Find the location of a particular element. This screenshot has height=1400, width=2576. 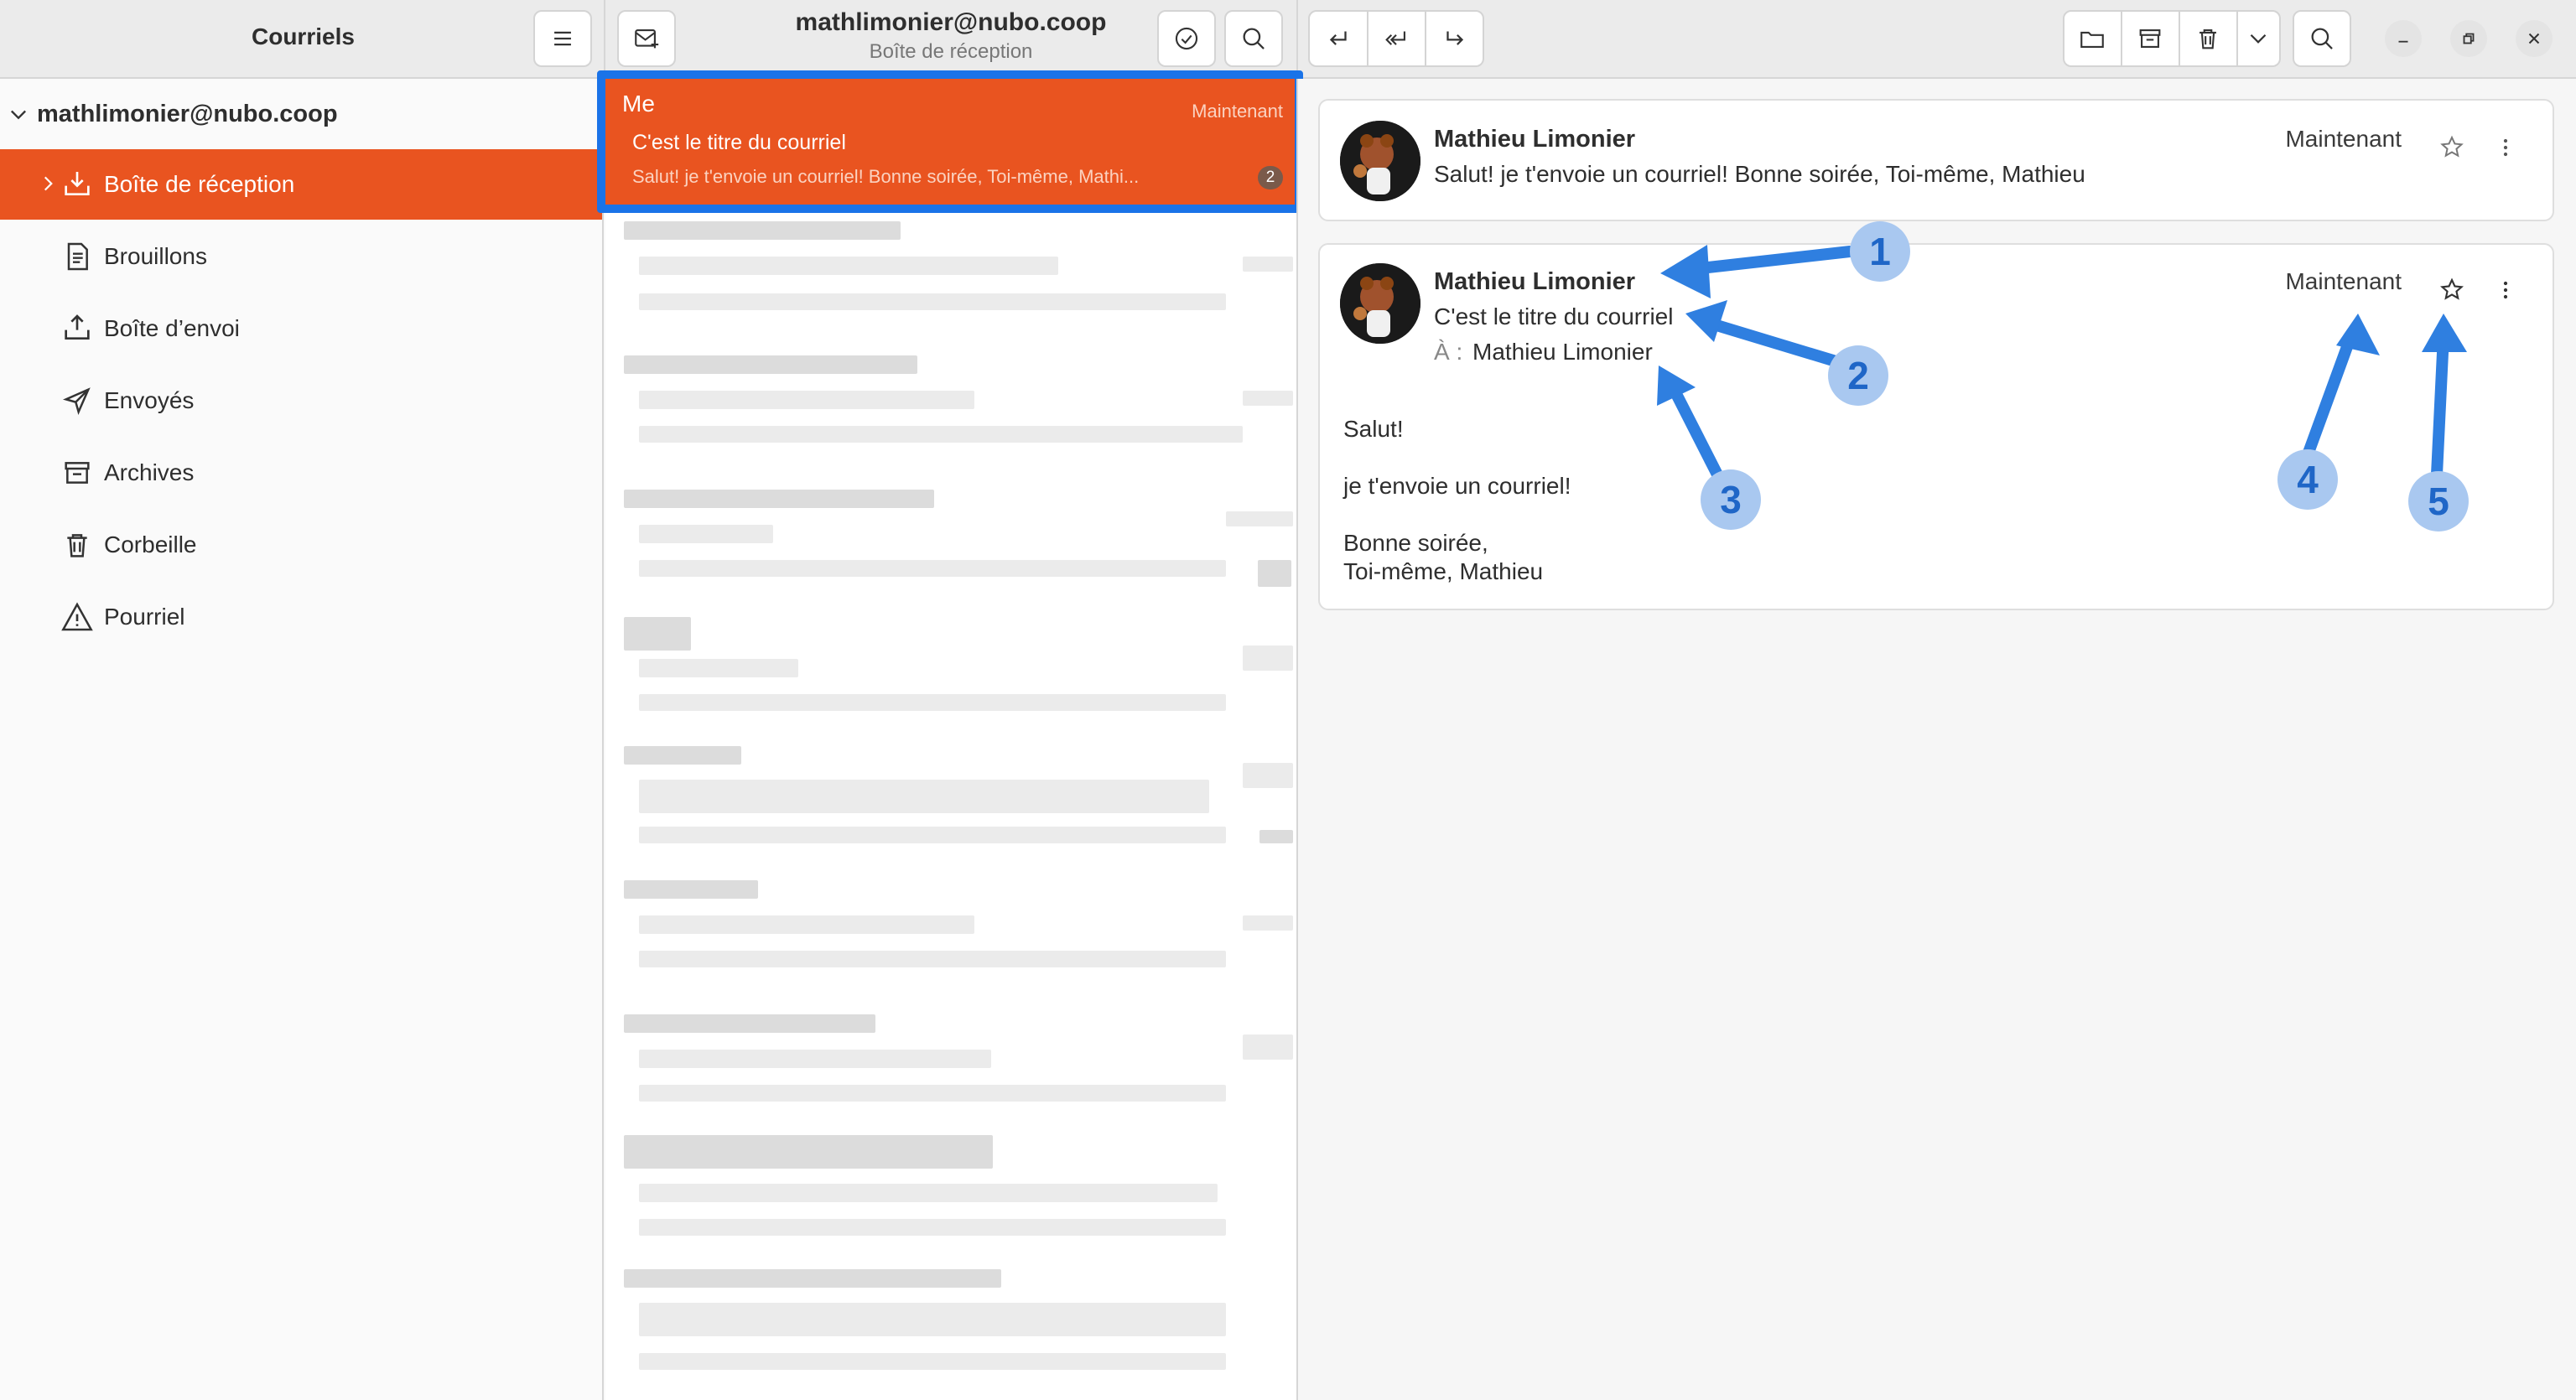

annotation-arrows is located at coordinates (2062, 364).